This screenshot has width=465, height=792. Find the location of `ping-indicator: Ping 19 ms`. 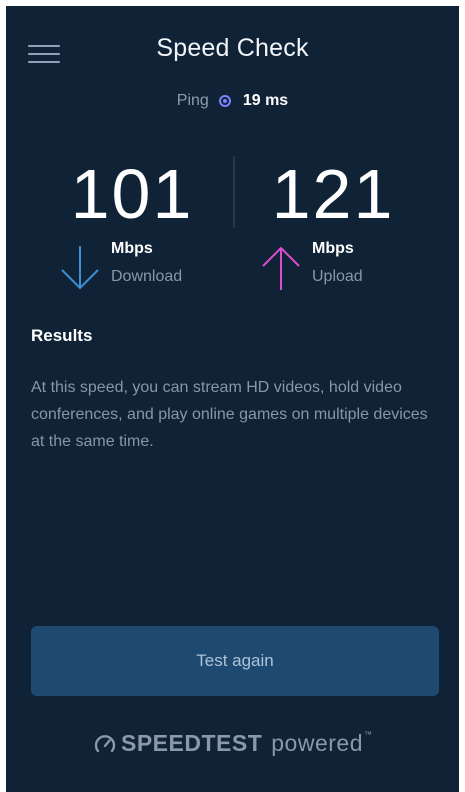

ping-indicator: Ping 19 ms is located at coordinates (232, 101).